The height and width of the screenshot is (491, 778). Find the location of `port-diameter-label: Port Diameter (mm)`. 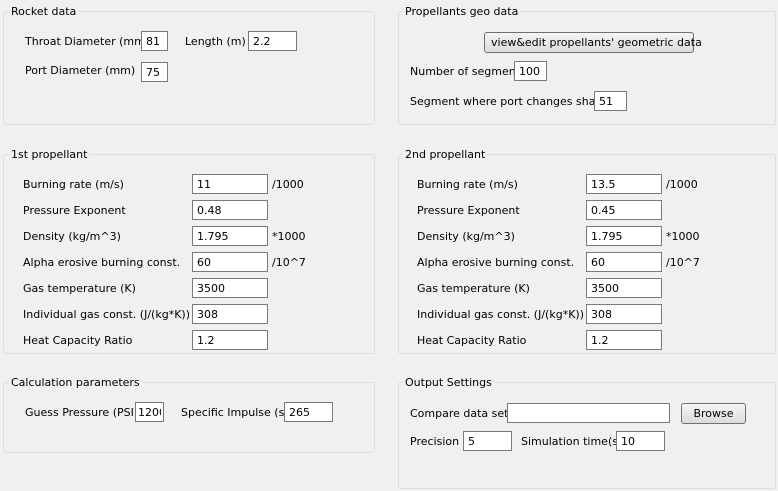

port-diameter-label: Port Diameter (mm) is located at coordinates (80, 70).